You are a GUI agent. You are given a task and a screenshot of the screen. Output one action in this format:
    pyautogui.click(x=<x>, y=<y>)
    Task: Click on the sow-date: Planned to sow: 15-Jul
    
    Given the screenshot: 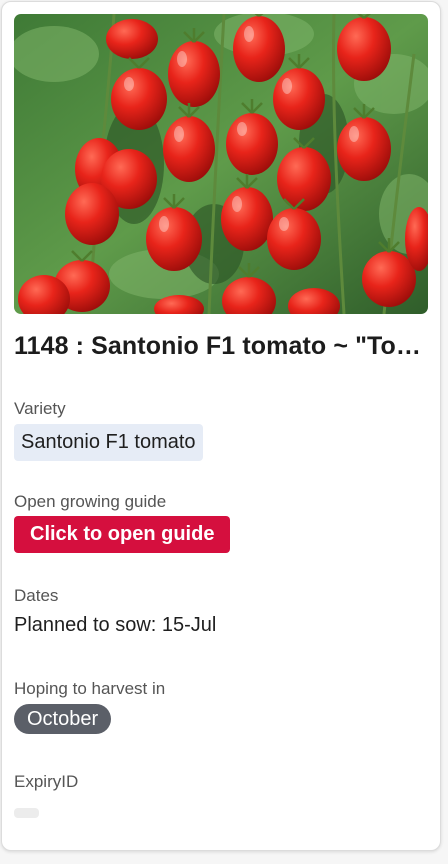 What is the action you would take?
    pyautogui.click(x=115, y=625)
    